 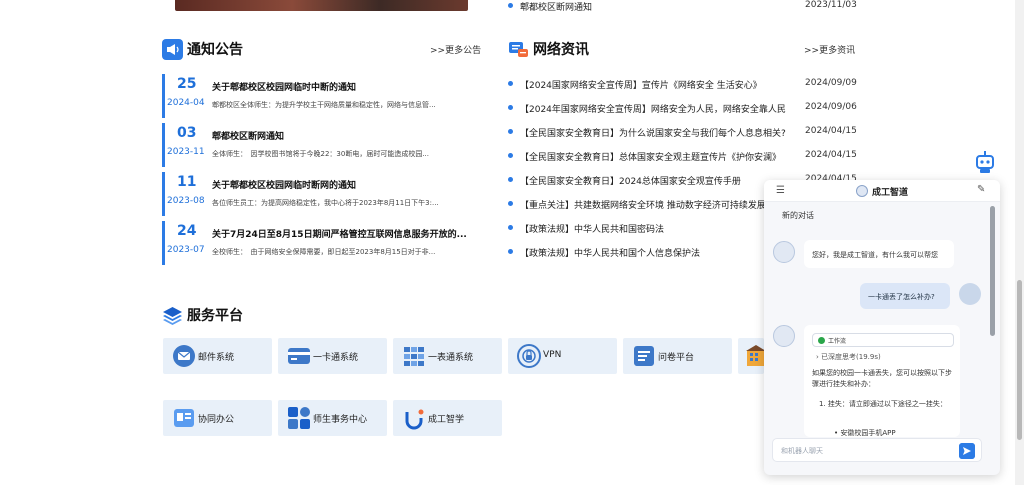 What do you see at coordinates (655, 228) in the screenshot?
I see `news-title: 【政策法规】中华人民共和国密码法` at bounding box center [655, 228].